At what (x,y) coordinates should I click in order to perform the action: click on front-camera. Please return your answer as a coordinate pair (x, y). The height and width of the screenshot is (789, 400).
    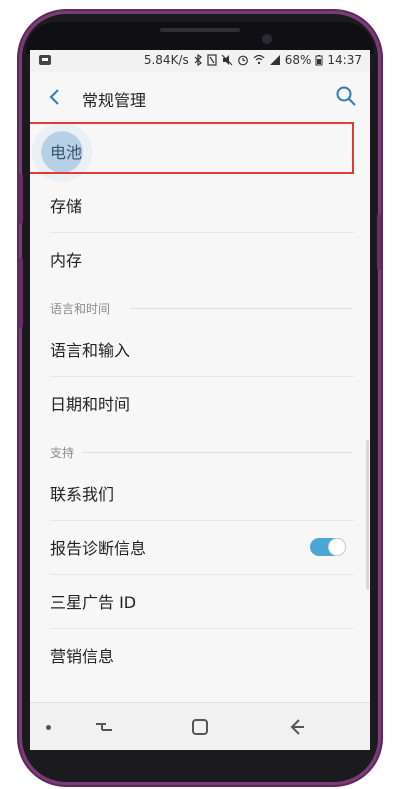
    Looking at the image, I should click on (267, 39).